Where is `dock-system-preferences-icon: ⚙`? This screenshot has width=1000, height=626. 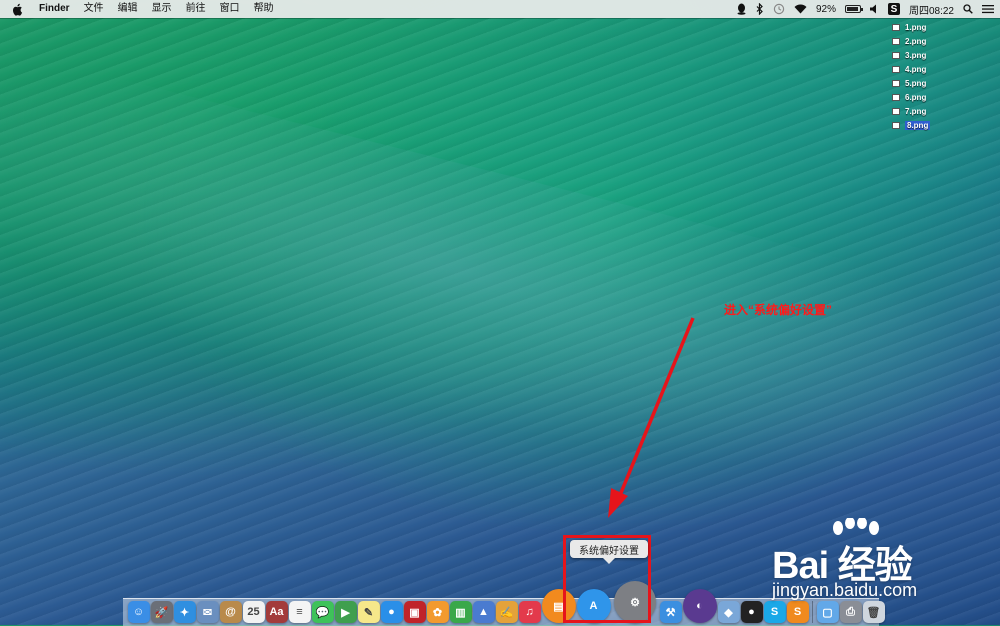 dock-system-preferences-icon: ⚙ is located at coordinates (635, 602).